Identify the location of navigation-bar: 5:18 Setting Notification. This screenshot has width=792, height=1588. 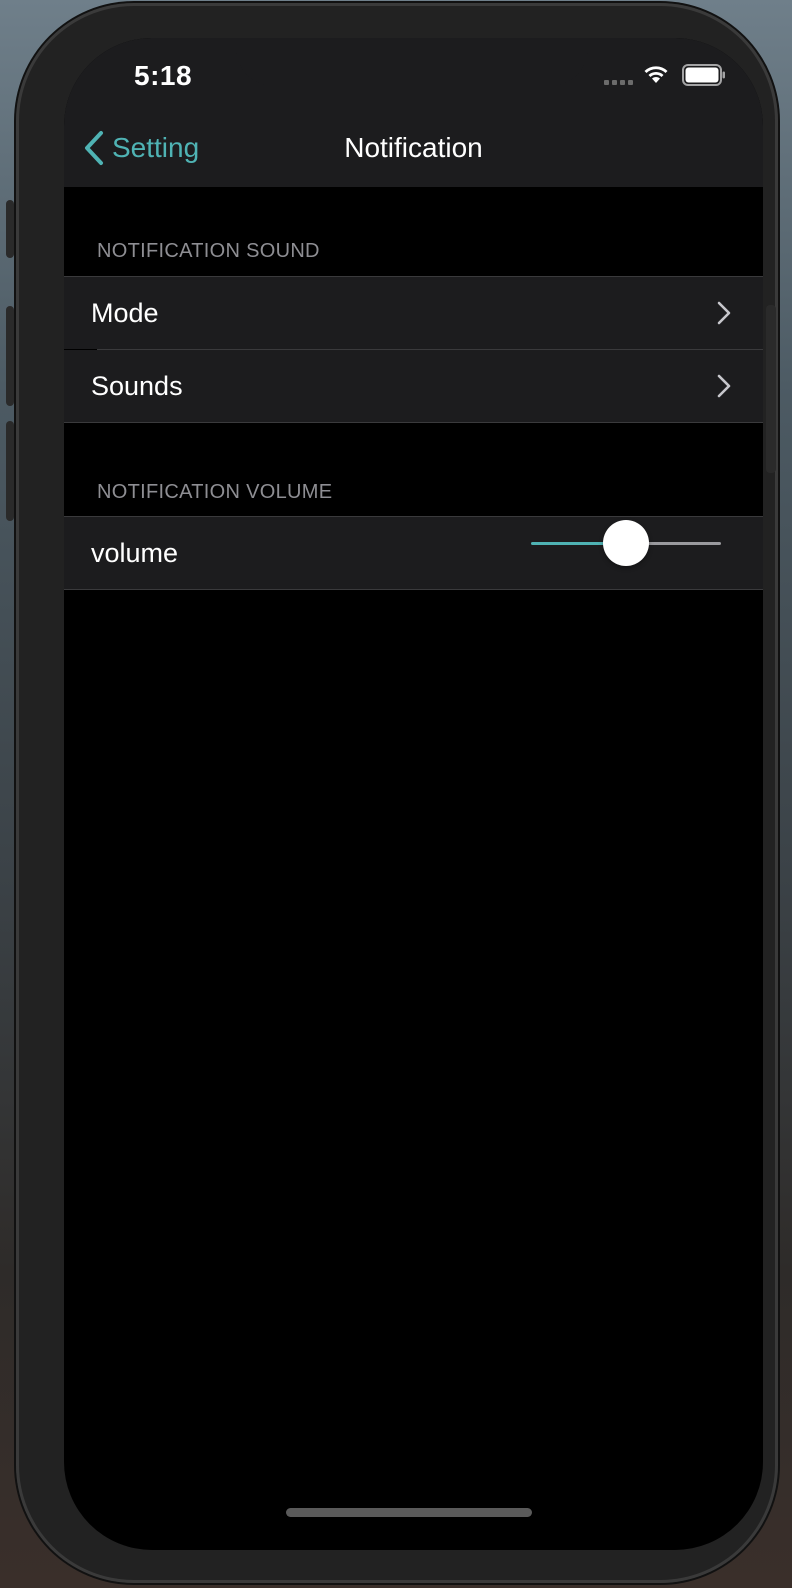
(413, 112).